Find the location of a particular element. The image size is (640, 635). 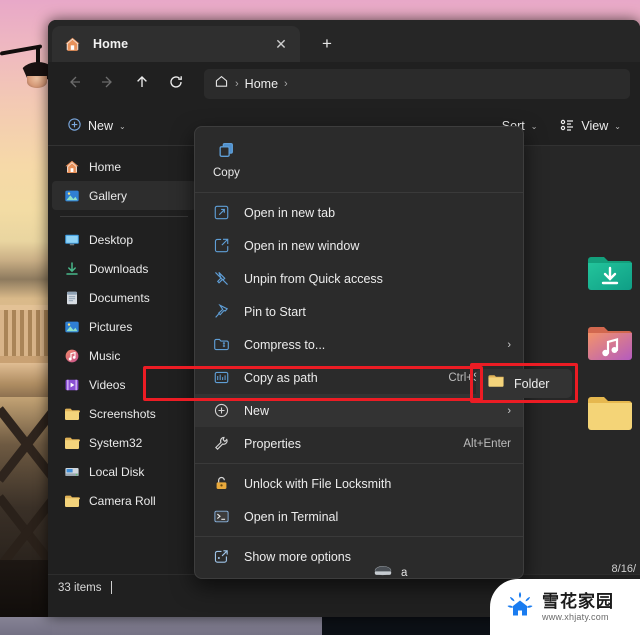

refresh-button is located at coordinates (176, 84).